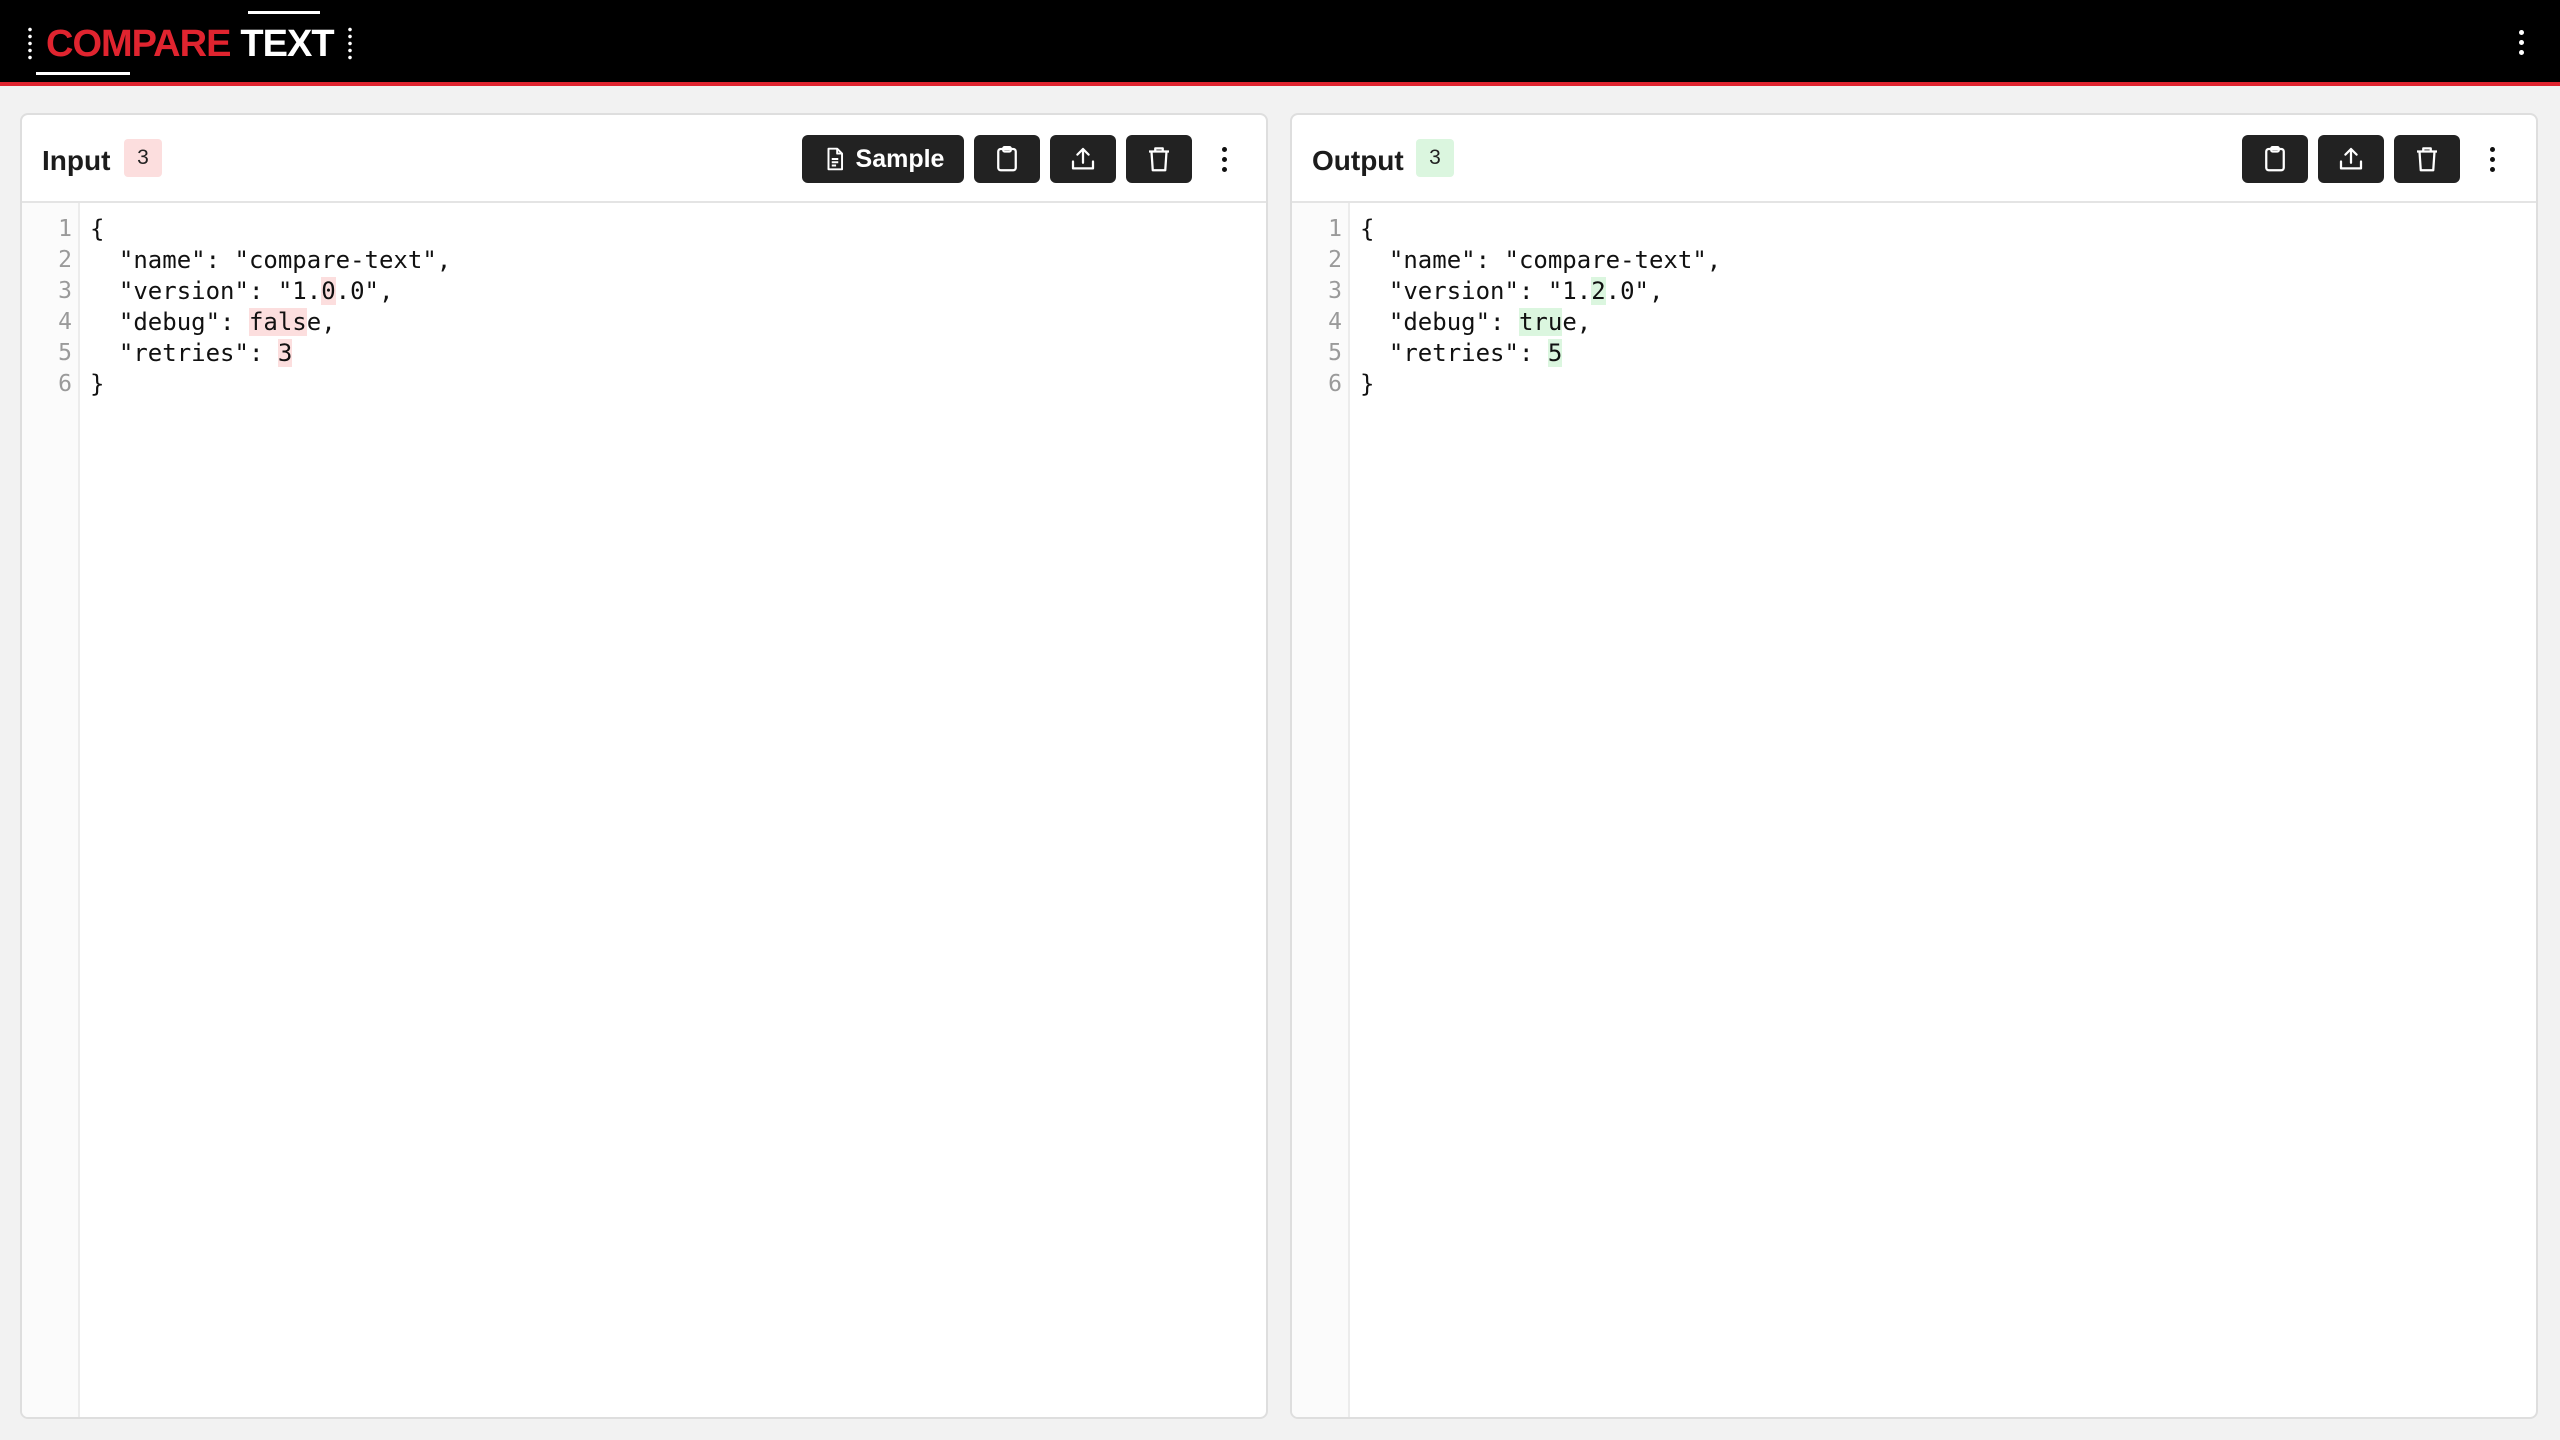  I want to click on input-line-gutter: 1 2 3 4 5 6, so click(51, 810).